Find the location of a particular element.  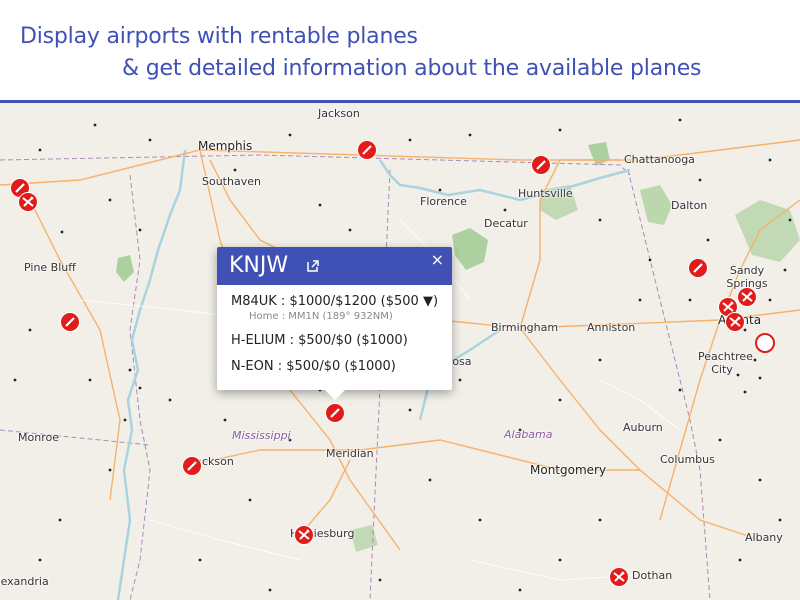

popup-tip is located at coordinates (335, 394).